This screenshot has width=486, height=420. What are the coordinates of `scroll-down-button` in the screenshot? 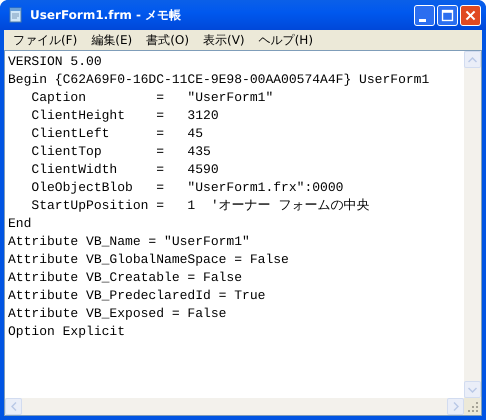 It's located at (472, 389).